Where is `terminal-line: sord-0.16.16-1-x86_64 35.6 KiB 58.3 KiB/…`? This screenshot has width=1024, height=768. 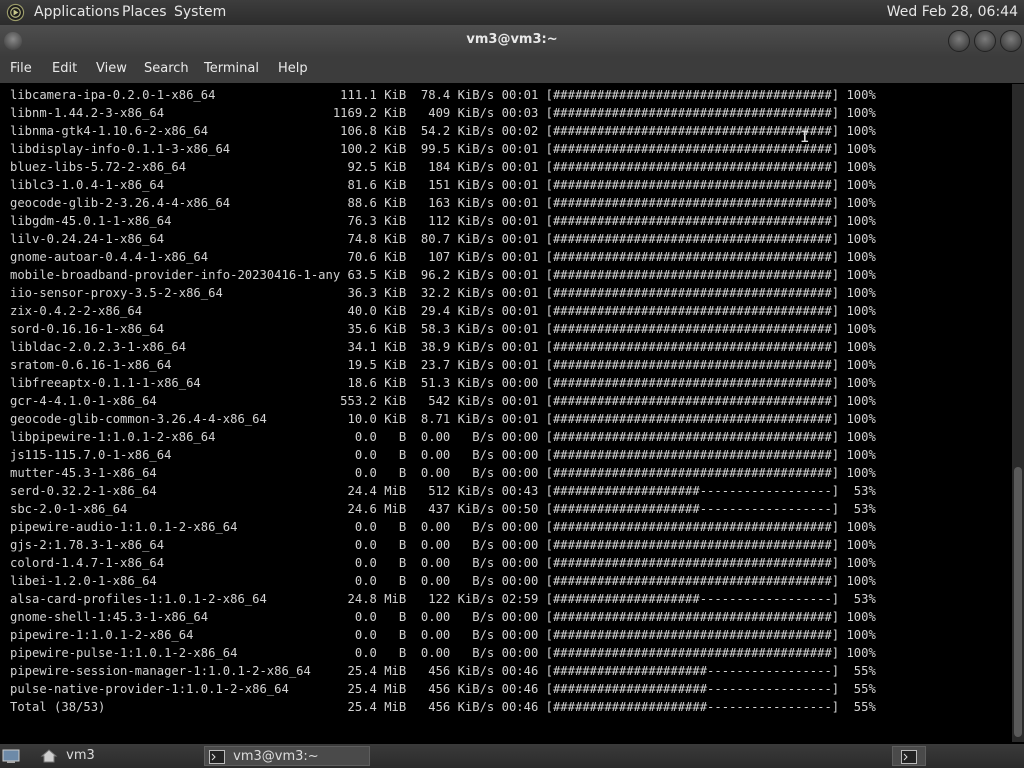 terminal-line: sord-0.16.16-1-x86_64 35.6 KiB 58.3 KiB/… is located at coordinates (443, 329).